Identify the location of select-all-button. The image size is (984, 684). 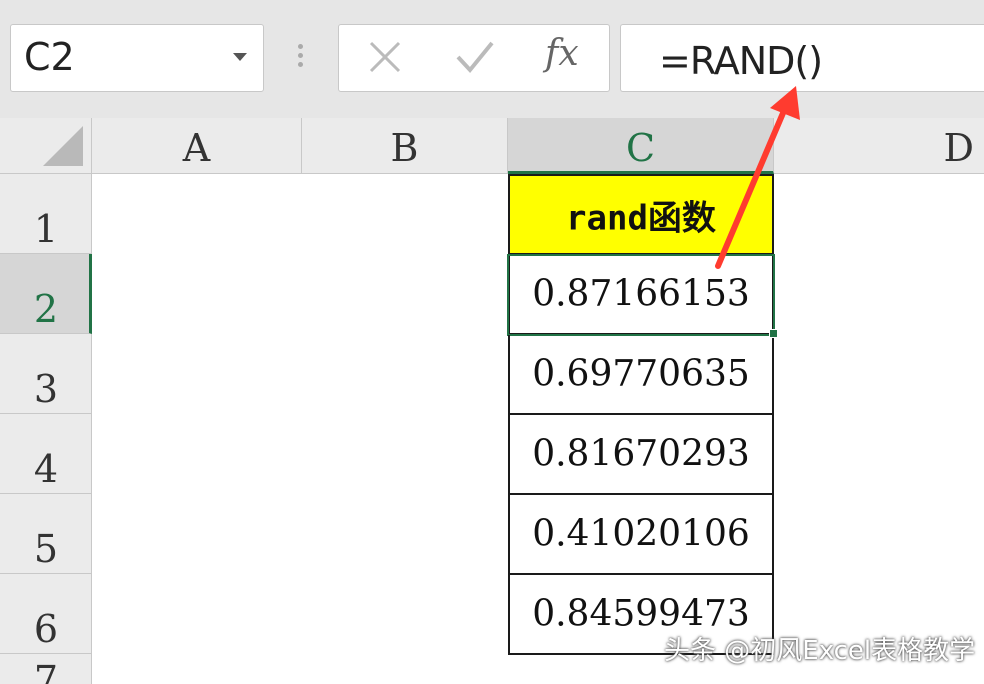
(46, 146).